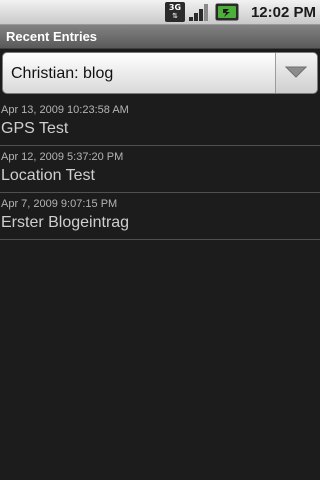 The image size is (320, 480). What do you see at coordinates (175, 16) in the screenshot?
I see `data-activity-icon: ⇅` at bounding box center [175, 16].